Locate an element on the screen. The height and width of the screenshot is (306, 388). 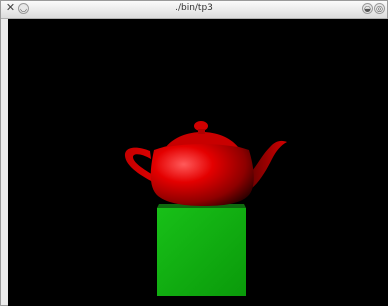
teapot-body is located at coordinates (202, 174).